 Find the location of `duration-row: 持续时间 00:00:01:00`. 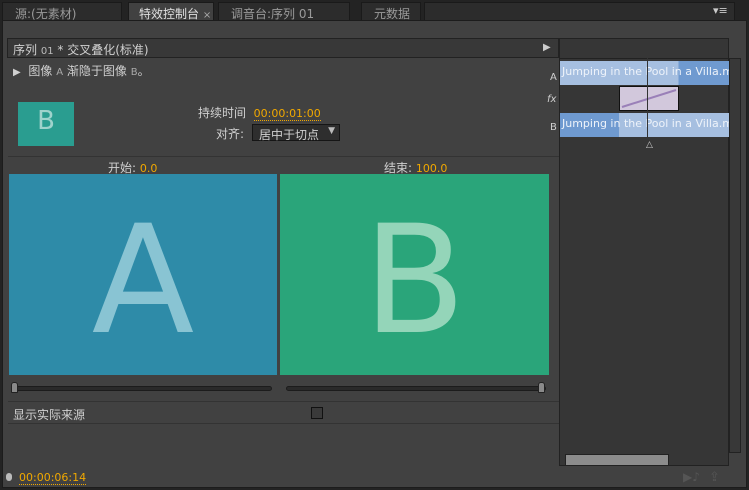

duration-row: 持续时间 00:00:01:00 is located at coordinates (259, 112).